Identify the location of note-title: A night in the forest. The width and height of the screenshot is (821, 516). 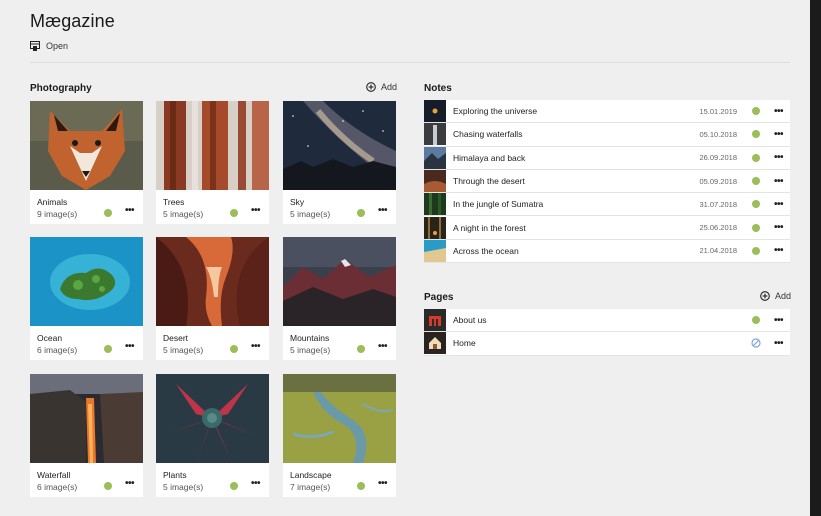
(489, 227).